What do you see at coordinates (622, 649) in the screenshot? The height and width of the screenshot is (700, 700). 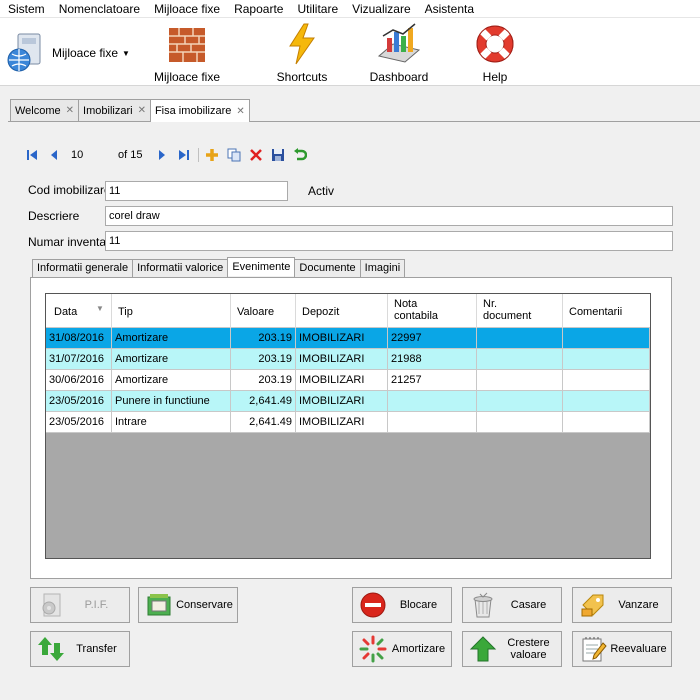 I see `reevaluare-button: Reevaluare` at bounding box center [622, 649].